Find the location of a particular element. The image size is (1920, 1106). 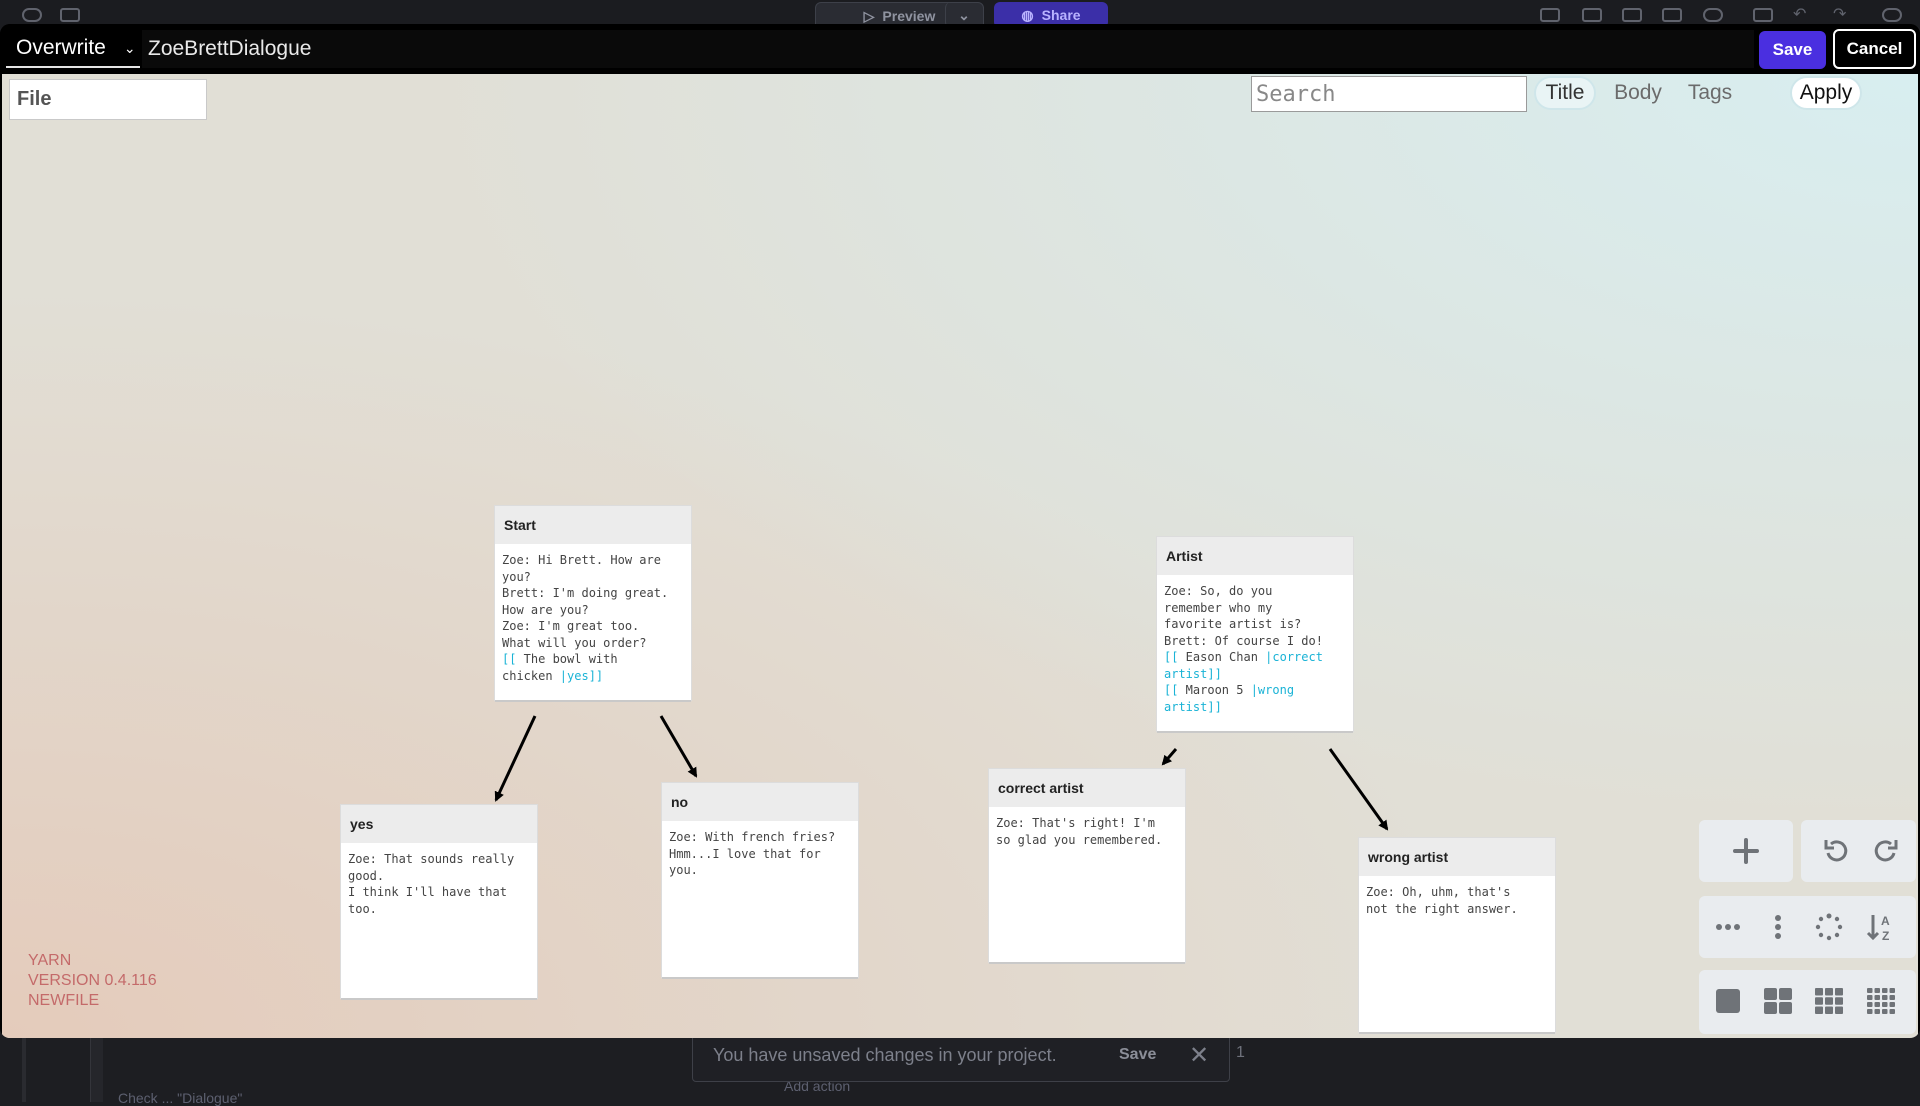

history-group is located at coordinates (1858, 851).